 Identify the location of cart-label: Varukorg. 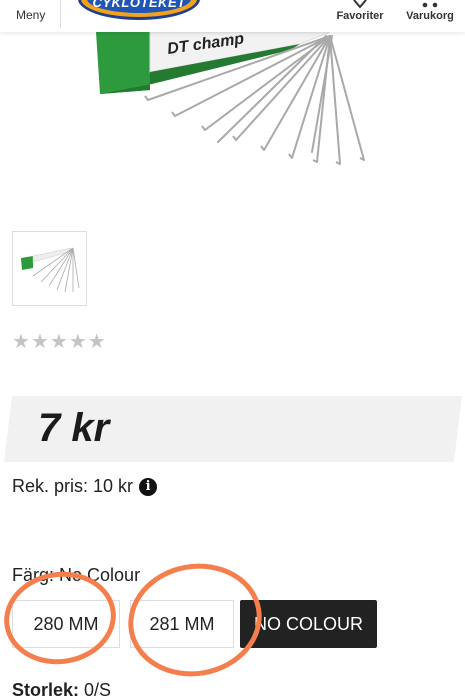
(430, 16).